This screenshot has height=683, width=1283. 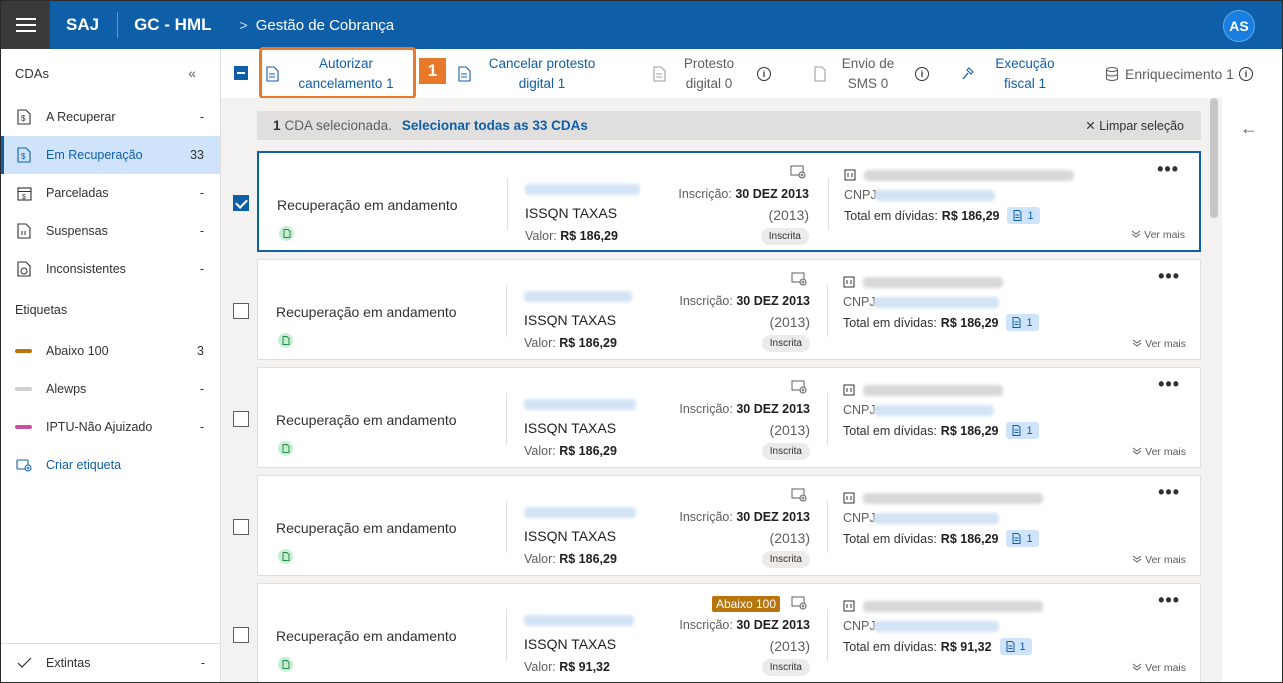 I want to click on gavel-icon, so click(x=968, y=72).